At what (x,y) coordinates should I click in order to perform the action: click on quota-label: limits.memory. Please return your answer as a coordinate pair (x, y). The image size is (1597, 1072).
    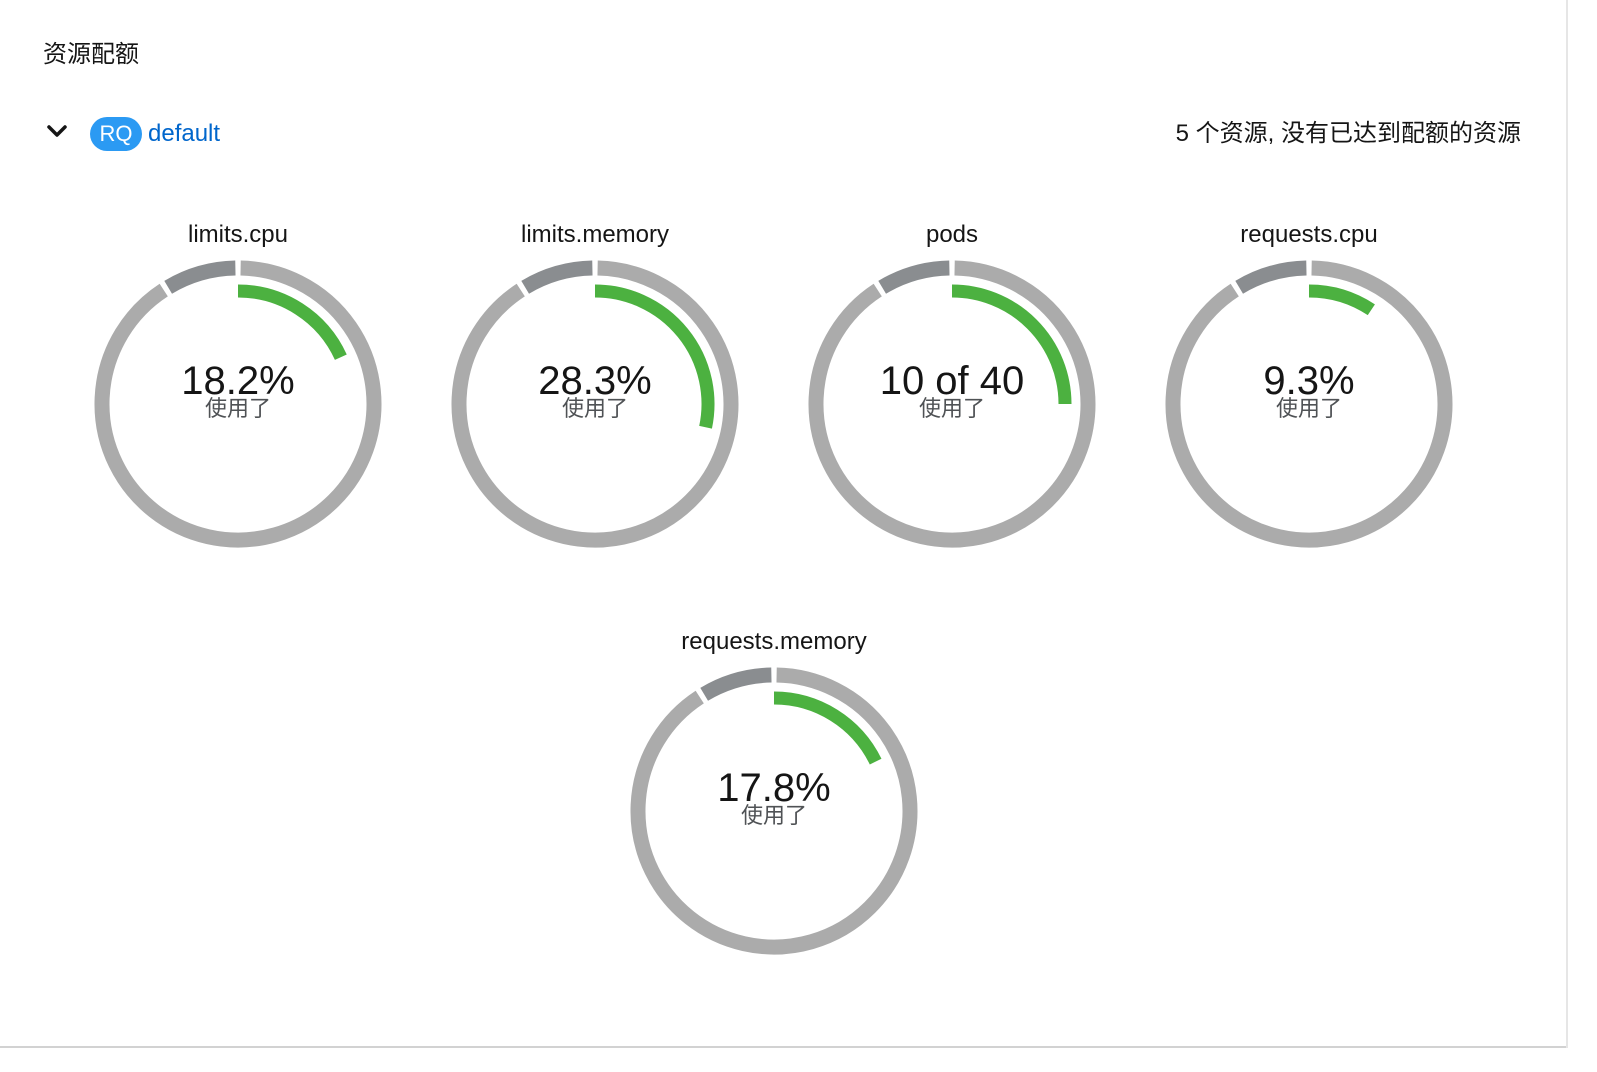
    Looking at the image, I should click on (595, 234).